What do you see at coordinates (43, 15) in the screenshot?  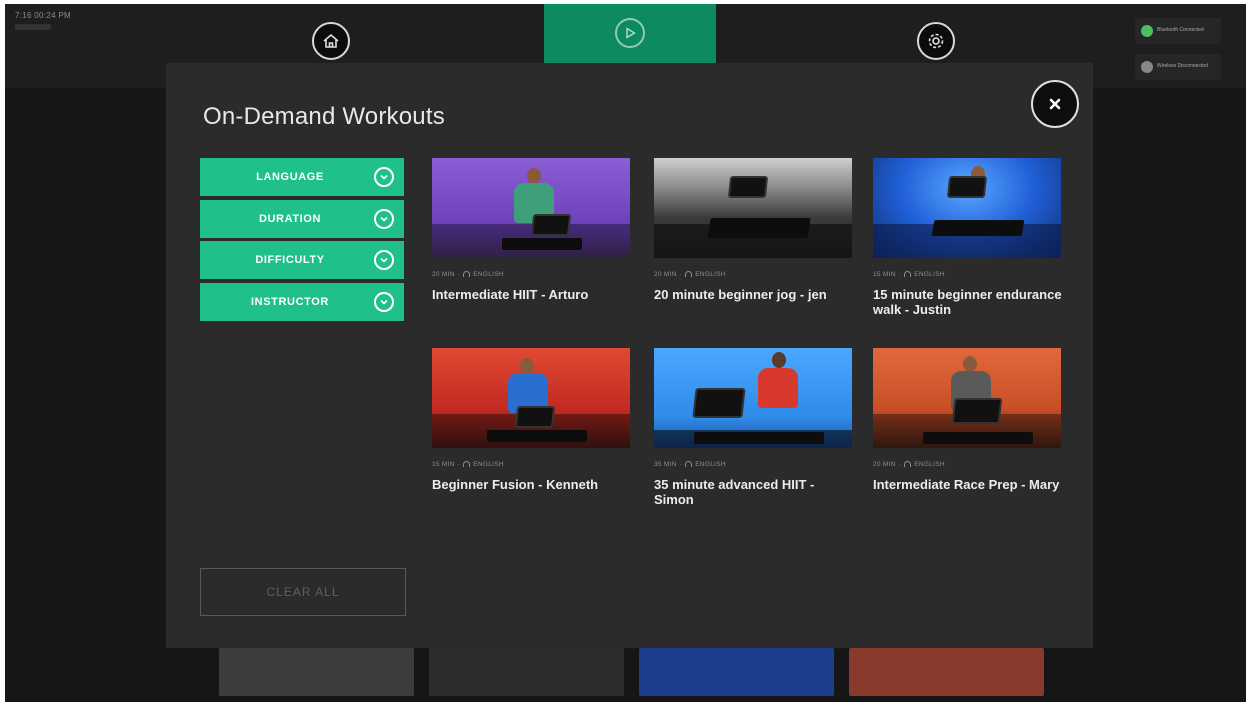 I see `clock: 7:16 00:24 PM` at bounding box center [43, 15].